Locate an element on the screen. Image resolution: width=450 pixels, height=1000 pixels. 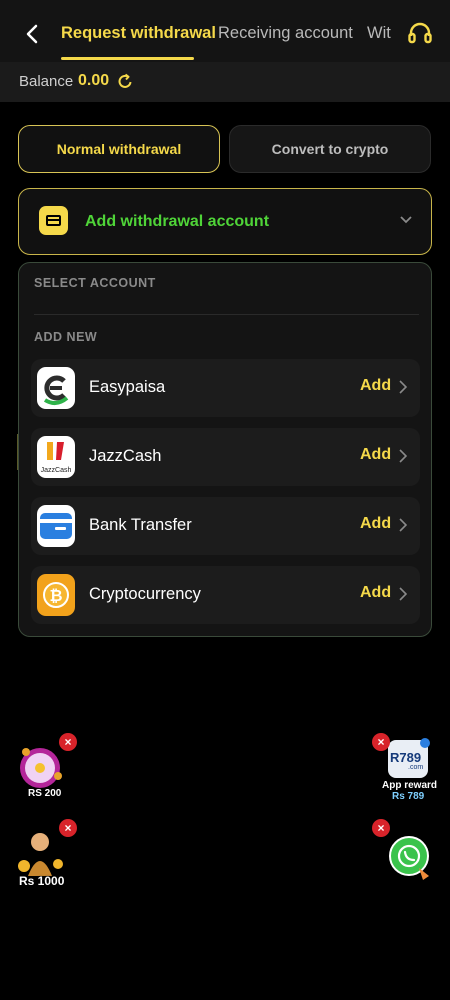
method-row-jazzcash: JazzCash JazzCash Add is located at coordinates (225, 457).